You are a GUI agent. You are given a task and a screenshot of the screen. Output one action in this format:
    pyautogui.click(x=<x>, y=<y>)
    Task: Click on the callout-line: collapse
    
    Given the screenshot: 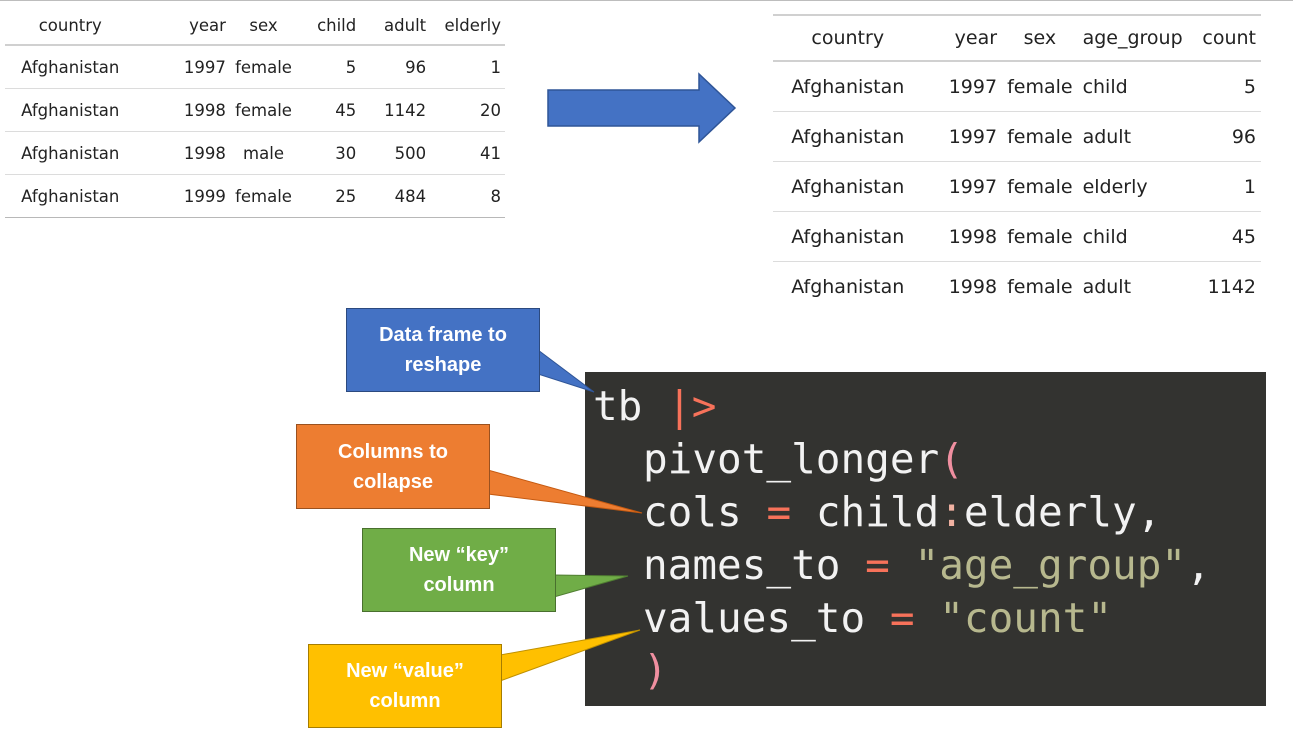 What is the action you would take?
    pyautogui.click(x=393, y=481)
    